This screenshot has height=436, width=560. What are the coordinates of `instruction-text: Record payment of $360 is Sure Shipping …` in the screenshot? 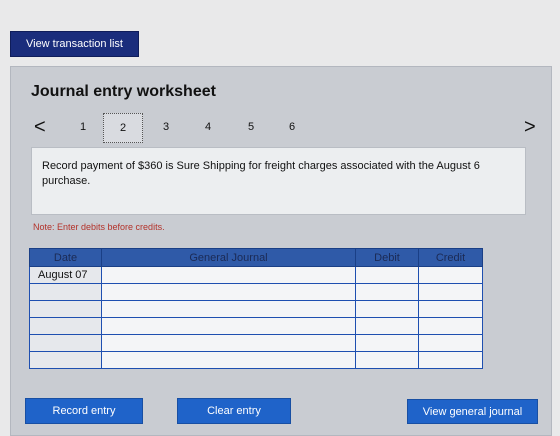 It's located at (261, 173).